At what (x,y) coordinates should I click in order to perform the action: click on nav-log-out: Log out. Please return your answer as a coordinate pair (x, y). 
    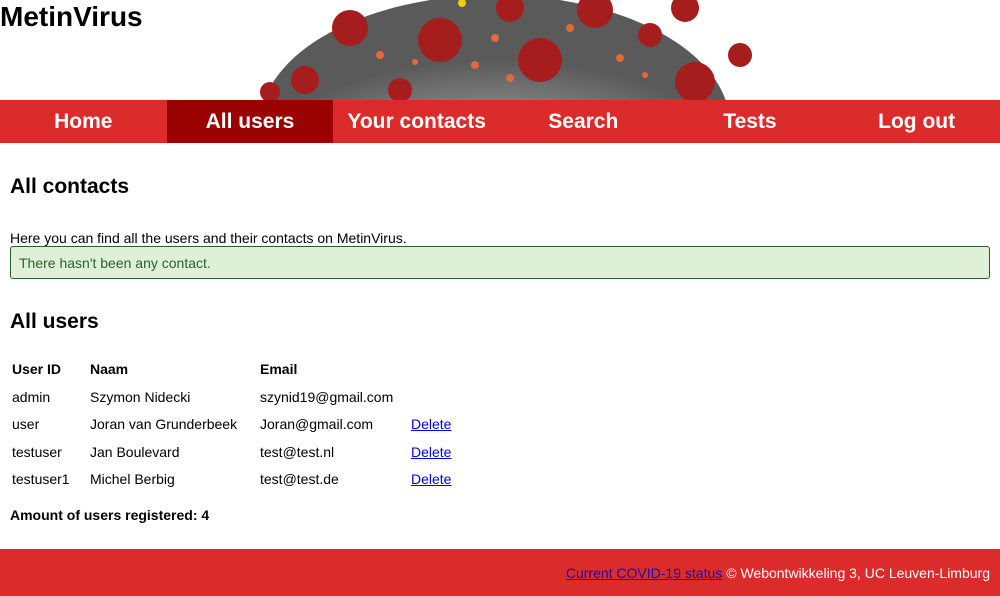
    Looking at the image, I should click on (916, 121).